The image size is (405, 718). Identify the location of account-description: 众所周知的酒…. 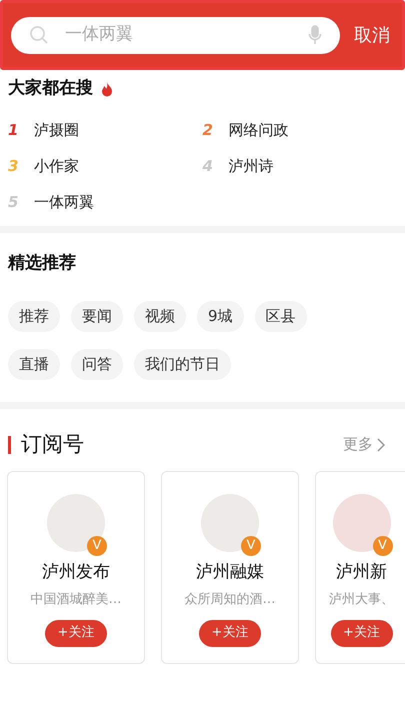
(230, 600).